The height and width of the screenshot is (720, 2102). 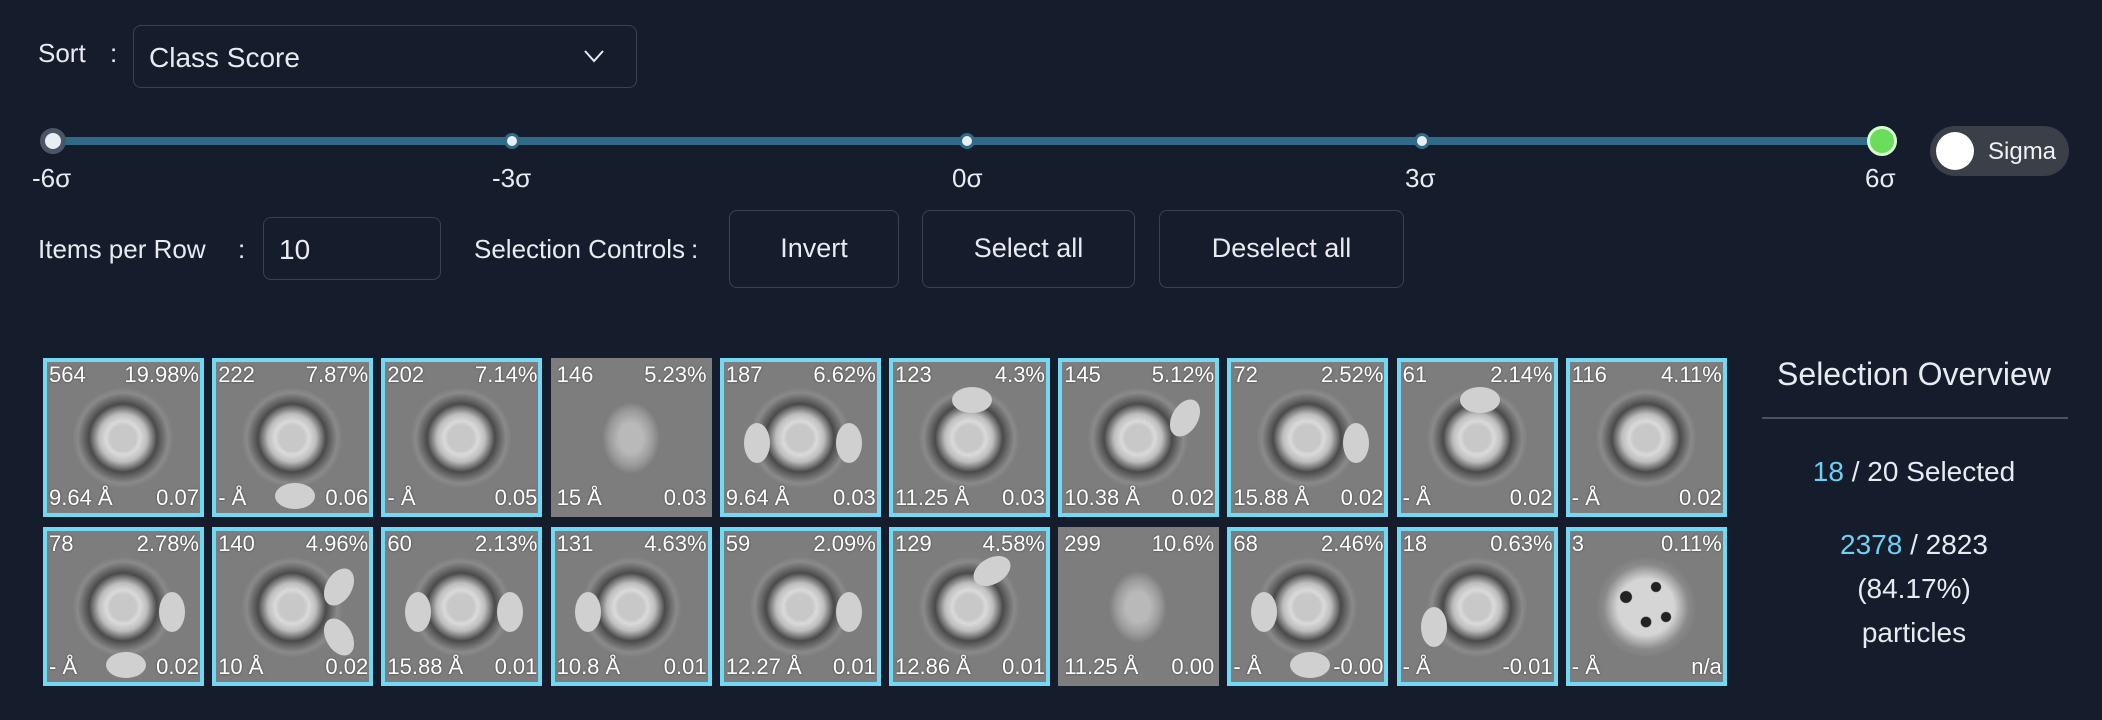 I want to click on class-tile: 146 5.23% 15 Å 0.03, so click(x=631, y=437).